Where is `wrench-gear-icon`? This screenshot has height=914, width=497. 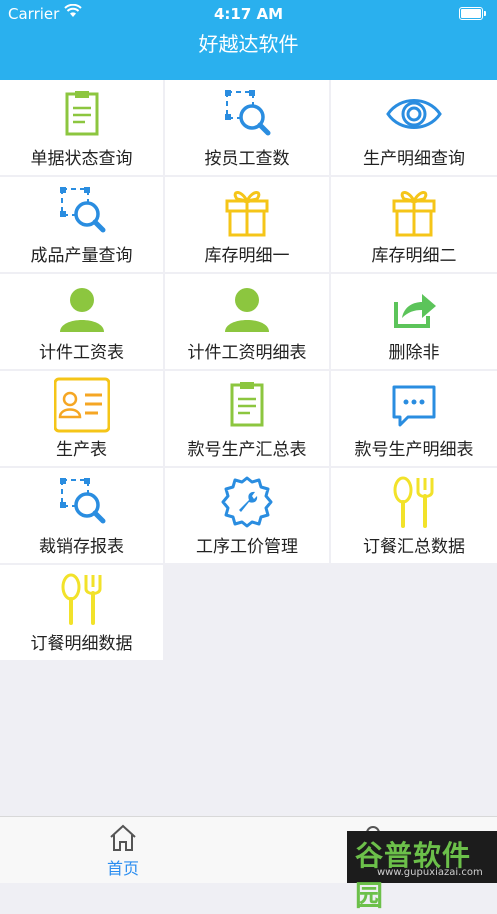 wrench-gear-icon is located at coordinates (247, 502).